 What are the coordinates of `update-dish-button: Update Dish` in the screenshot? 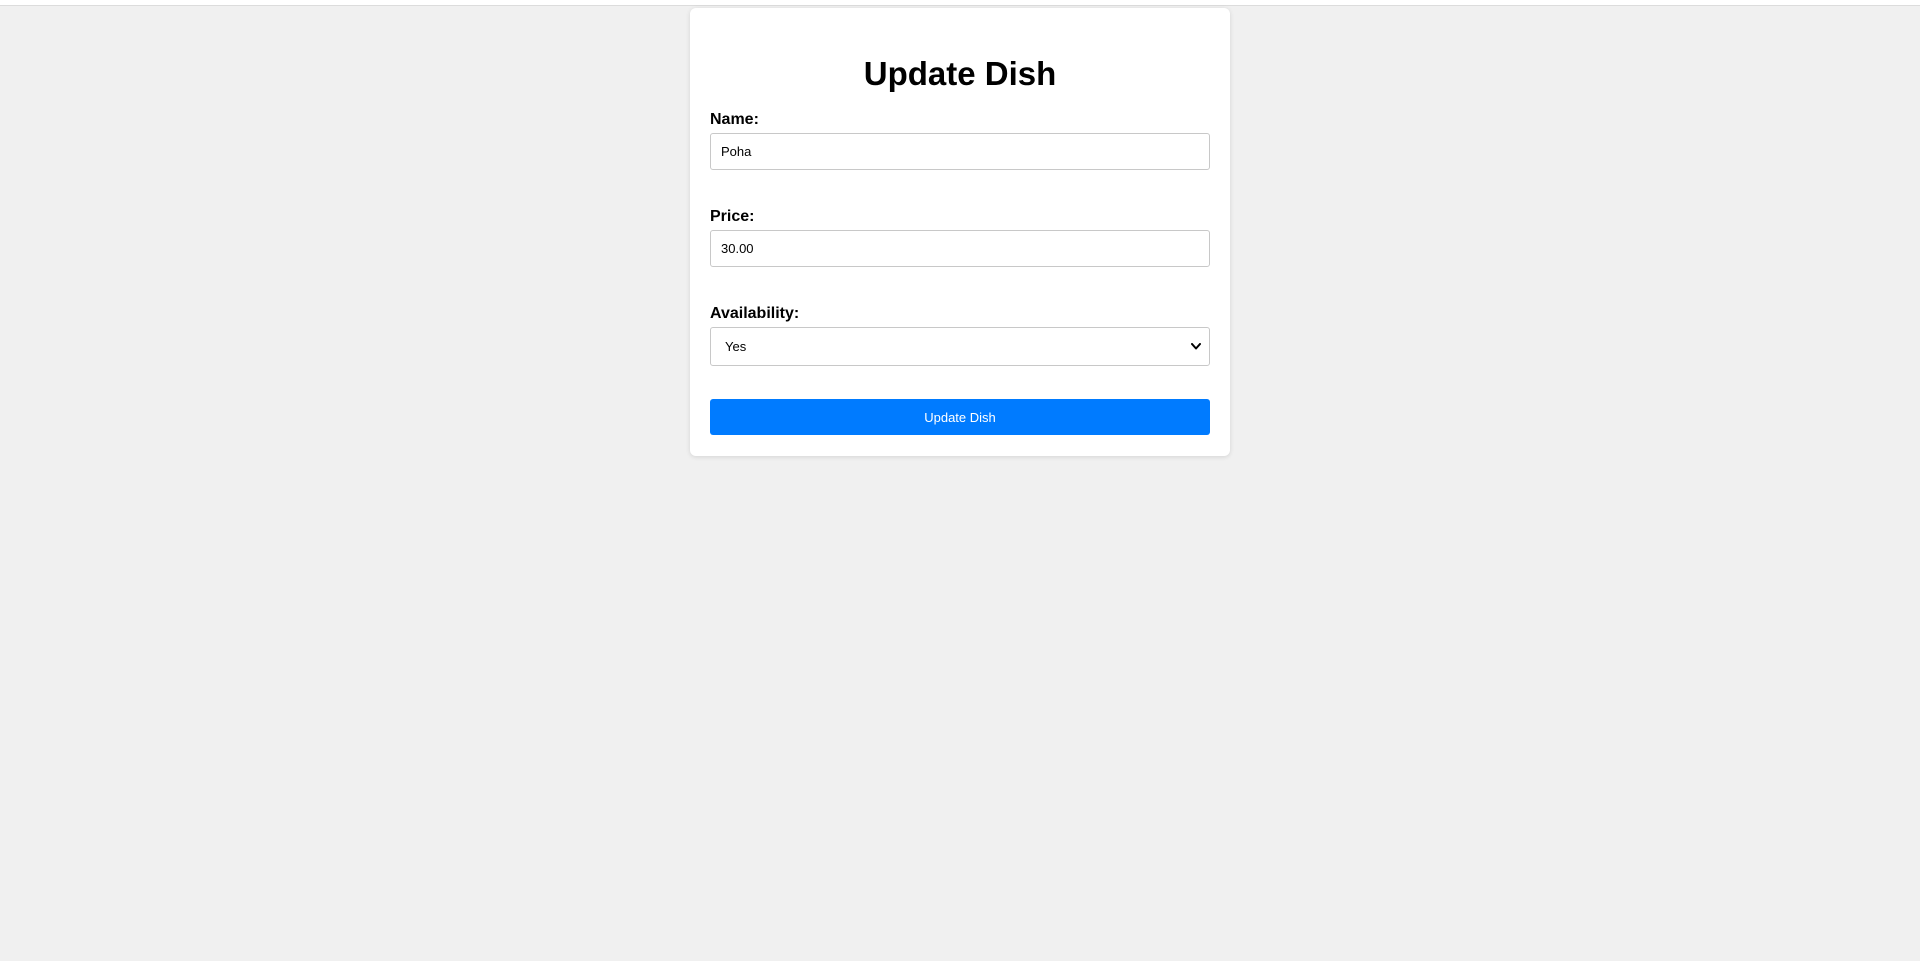 It's located at (960, 417).